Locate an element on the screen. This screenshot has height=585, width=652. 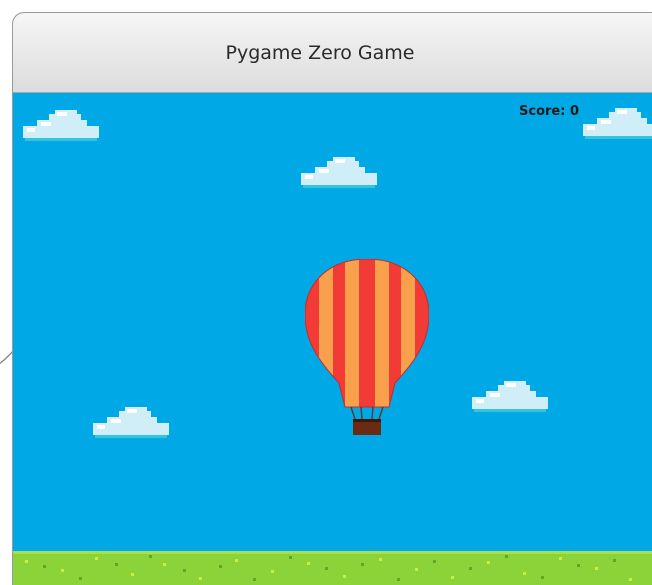
score-label: Score: 0 is located at coordinates (549, 111).